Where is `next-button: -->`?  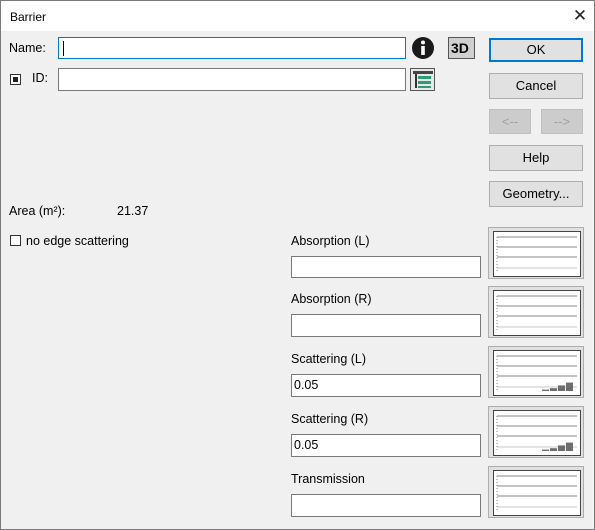 next-button: --> is located at coordinates (562, 121).